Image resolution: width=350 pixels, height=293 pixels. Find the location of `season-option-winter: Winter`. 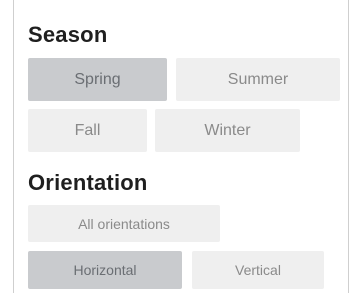

season-option-winter: Winter is located at coordinates (227, 130).